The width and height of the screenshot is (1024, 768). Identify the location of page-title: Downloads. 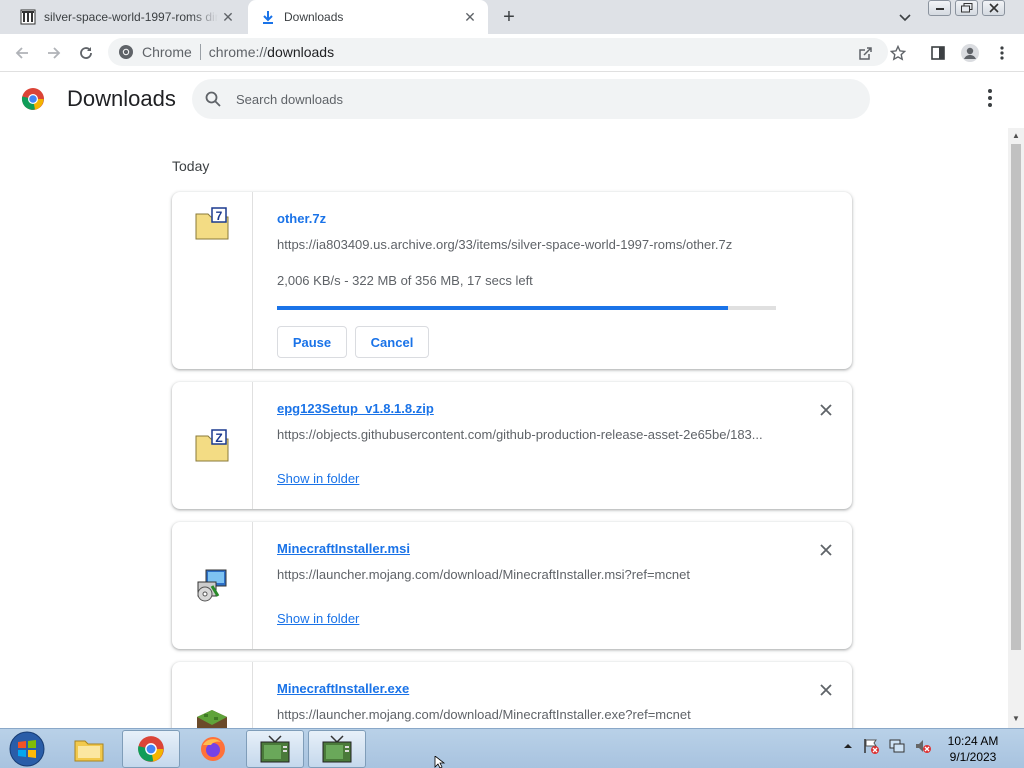
(121, 98).